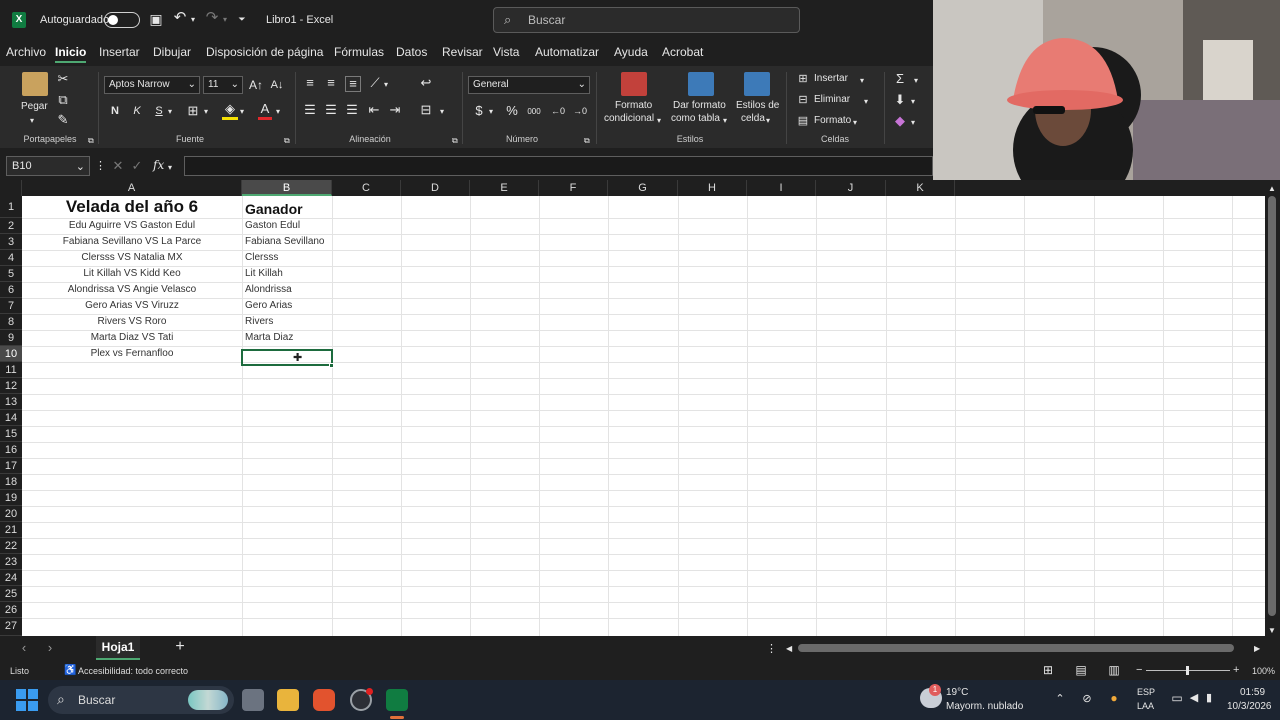 The image size is (1280, 720). I want to click on alignment-launcher-icon: ⧉, so click(455, 141).